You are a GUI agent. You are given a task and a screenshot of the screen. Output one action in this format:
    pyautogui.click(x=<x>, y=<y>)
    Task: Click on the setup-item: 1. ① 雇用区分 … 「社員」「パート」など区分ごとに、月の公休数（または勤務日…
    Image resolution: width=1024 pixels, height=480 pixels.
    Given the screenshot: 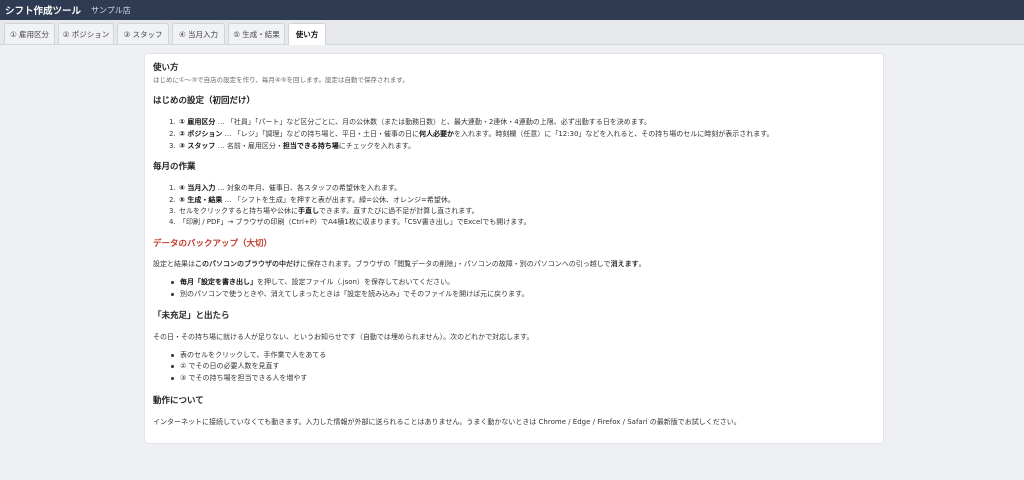 What is the action you would take?
    pyautogui.click(x=410, y=122)
    